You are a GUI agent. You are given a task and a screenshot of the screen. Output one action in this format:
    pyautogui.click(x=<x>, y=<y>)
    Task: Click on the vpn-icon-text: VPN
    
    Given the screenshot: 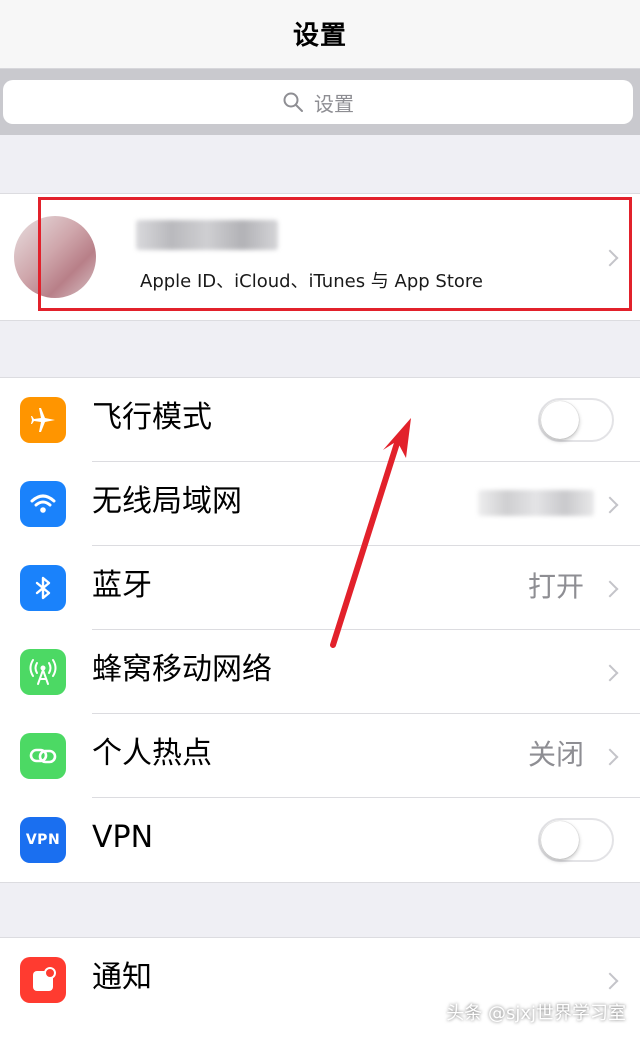 What is the action you would take?
    pyautogui.click(x=43, y=840)
    